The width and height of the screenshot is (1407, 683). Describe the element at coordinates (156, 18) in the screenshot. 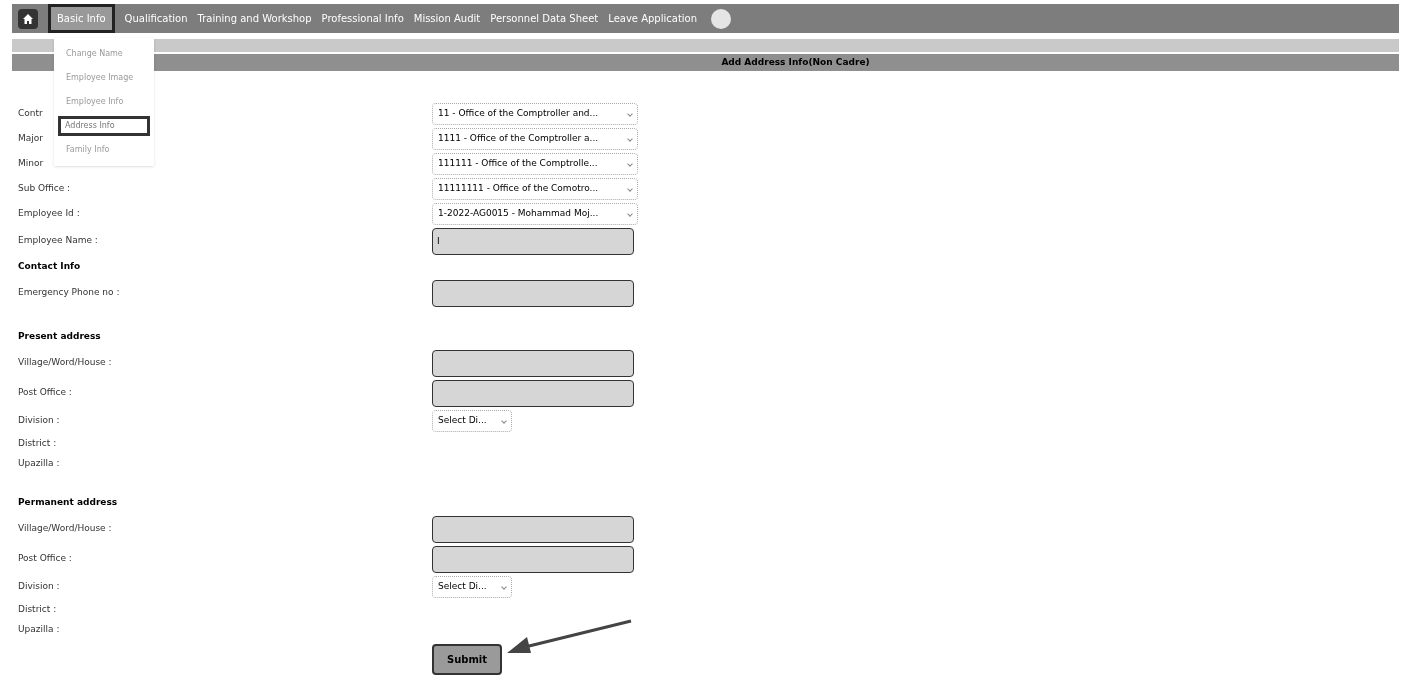

I see `nav-tab: Qualification` at that location.